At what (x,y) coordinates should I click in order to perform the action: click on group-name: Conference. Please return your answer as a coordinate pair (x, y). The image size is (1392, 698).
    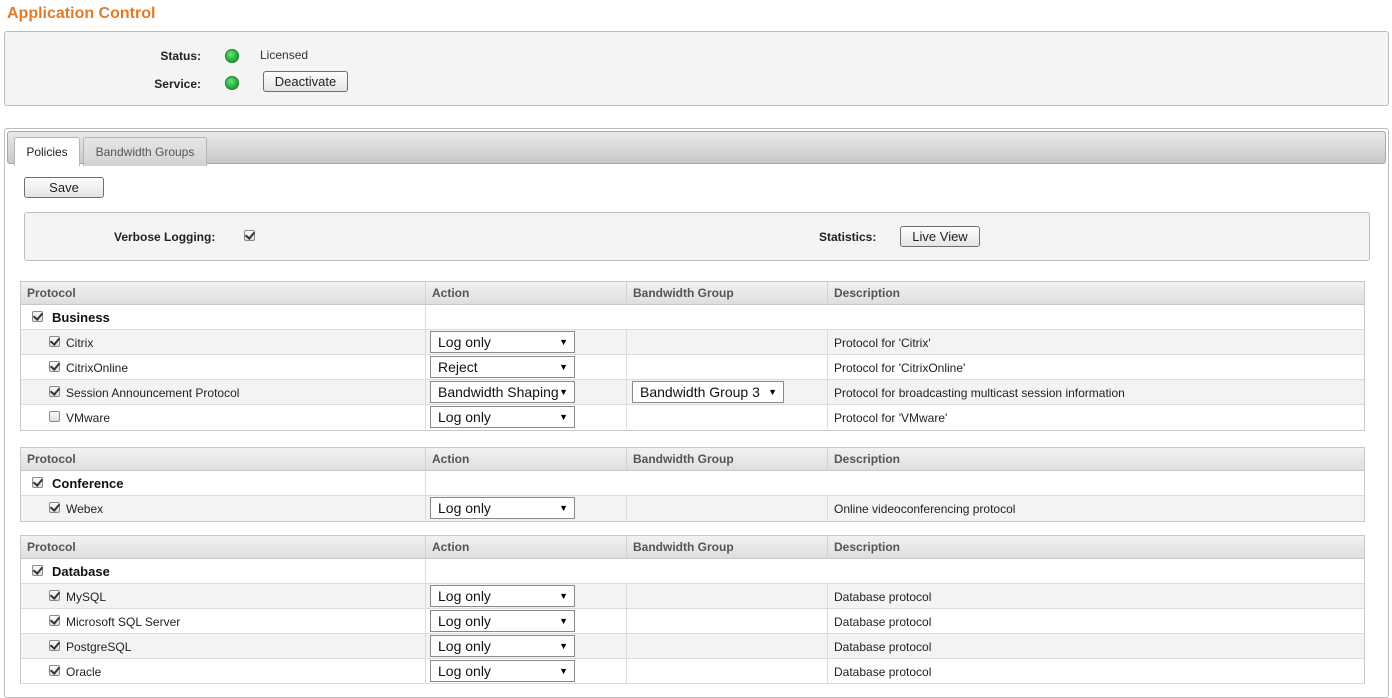
    Looking at the image, I should click on (88, 483).